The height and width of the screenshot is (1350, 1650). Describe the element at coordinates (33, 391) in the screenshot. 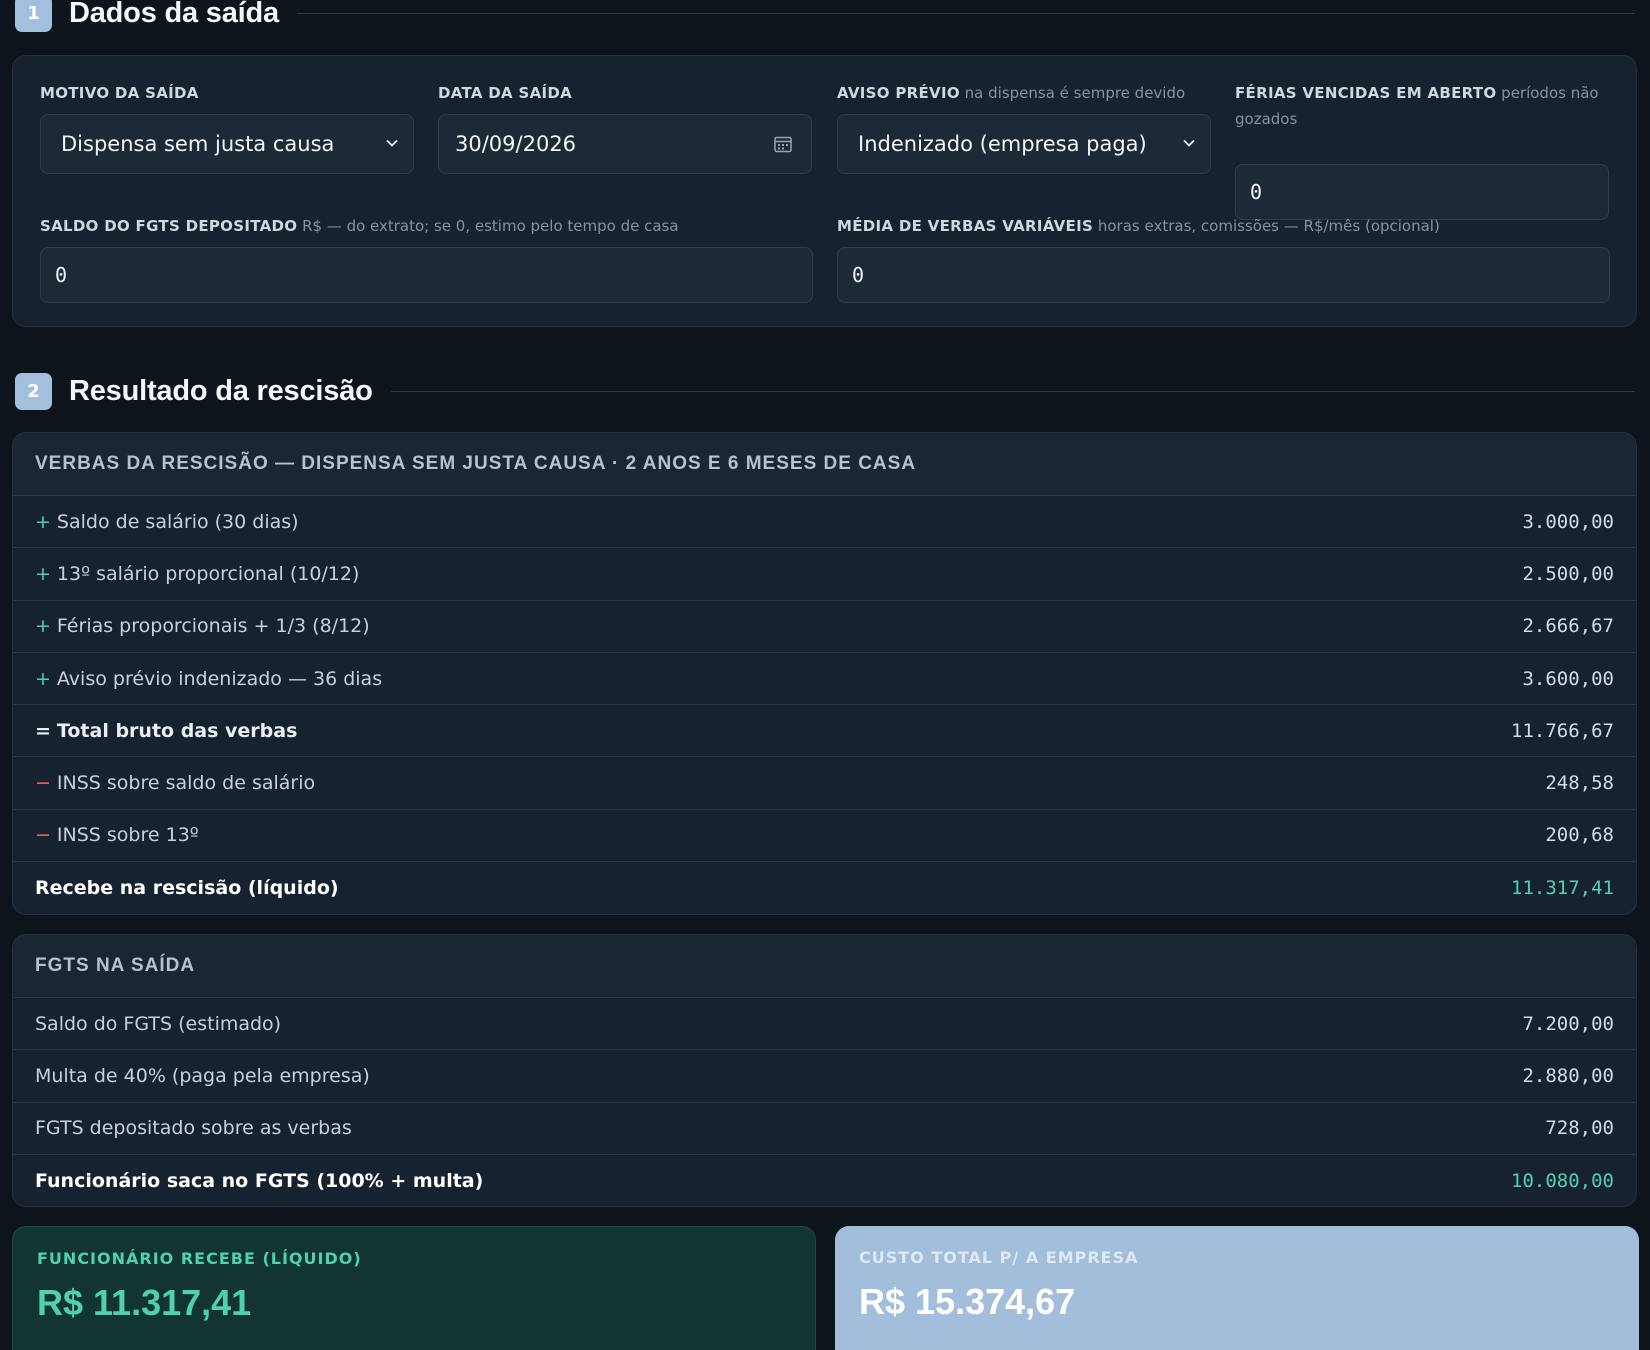

I see `section-number-badge: 2` at that location.